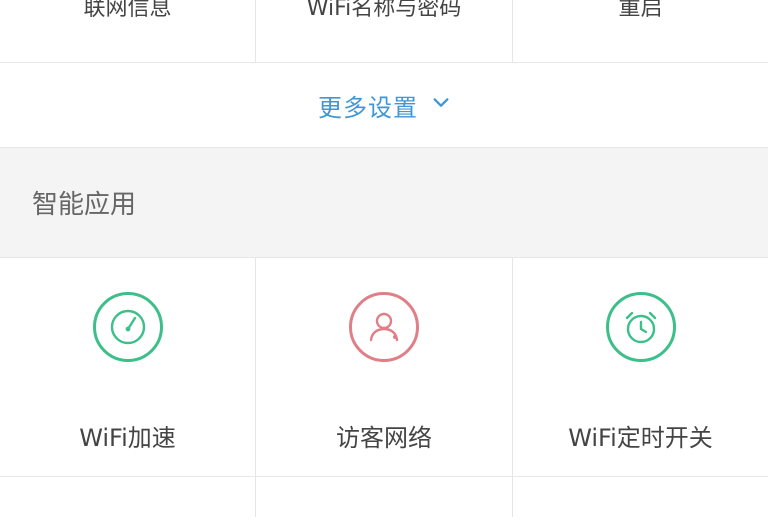  I want to click on next-apps-row, so click(384, 497).